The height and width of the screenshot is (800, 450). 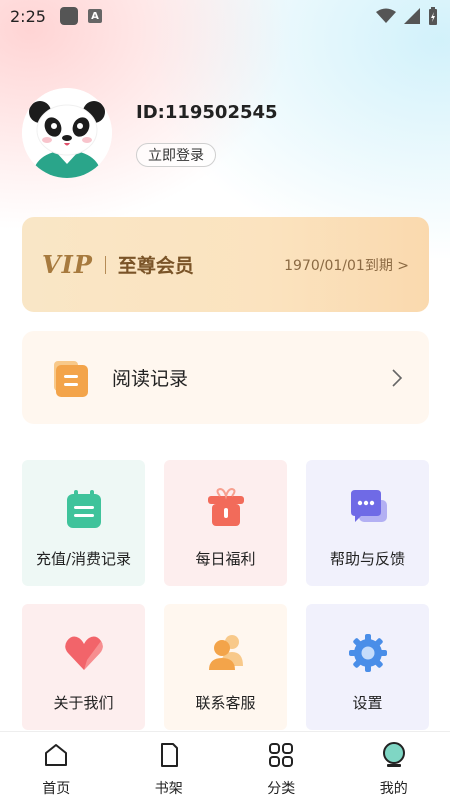 I want to click on avatar, so click(x=67, y=133).